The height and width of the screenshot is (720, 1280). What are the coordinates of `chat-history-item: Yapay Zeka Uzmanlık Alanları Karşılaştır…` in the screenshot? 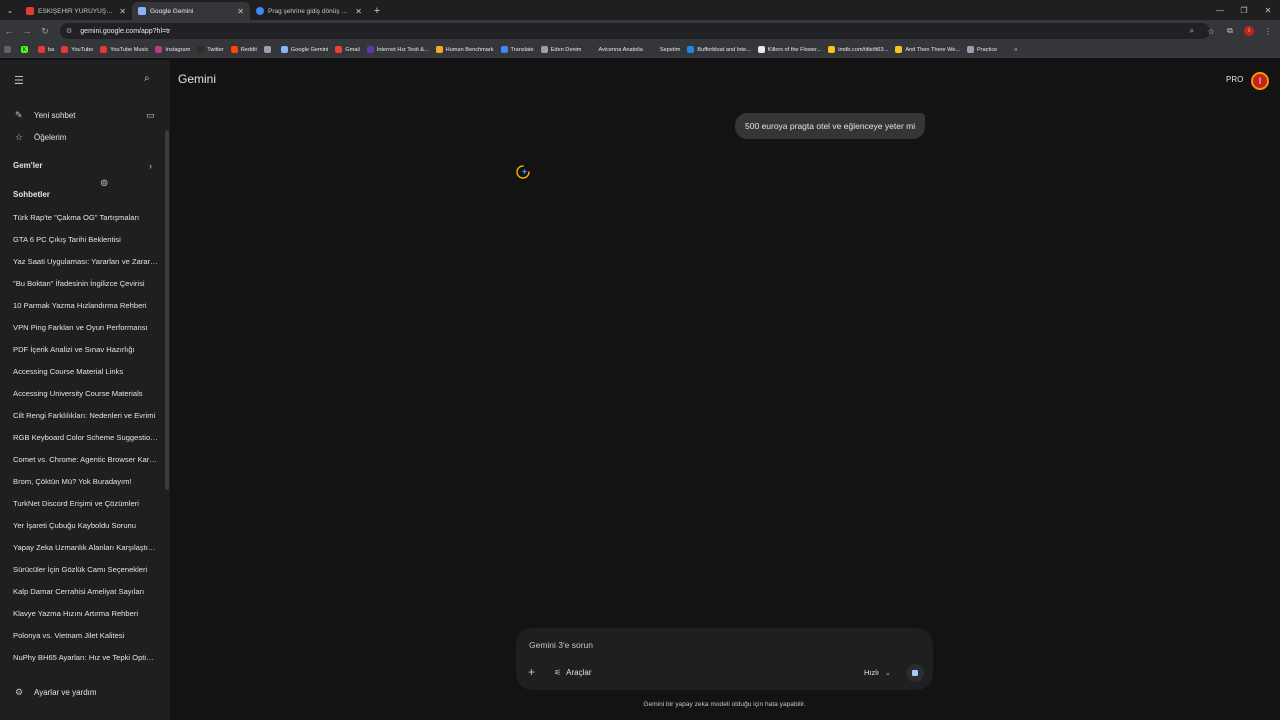 It's located at (82, 547).